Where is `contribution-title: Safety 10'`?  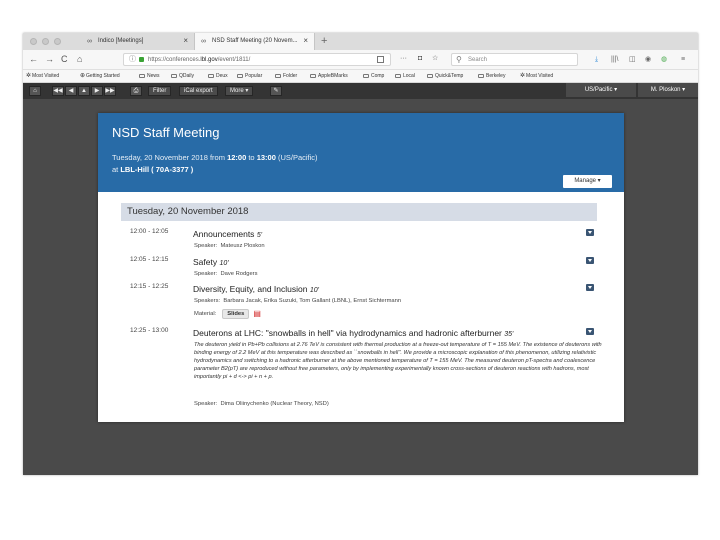
contribution-title: Safety 10' is located at coordinates (211, 263).